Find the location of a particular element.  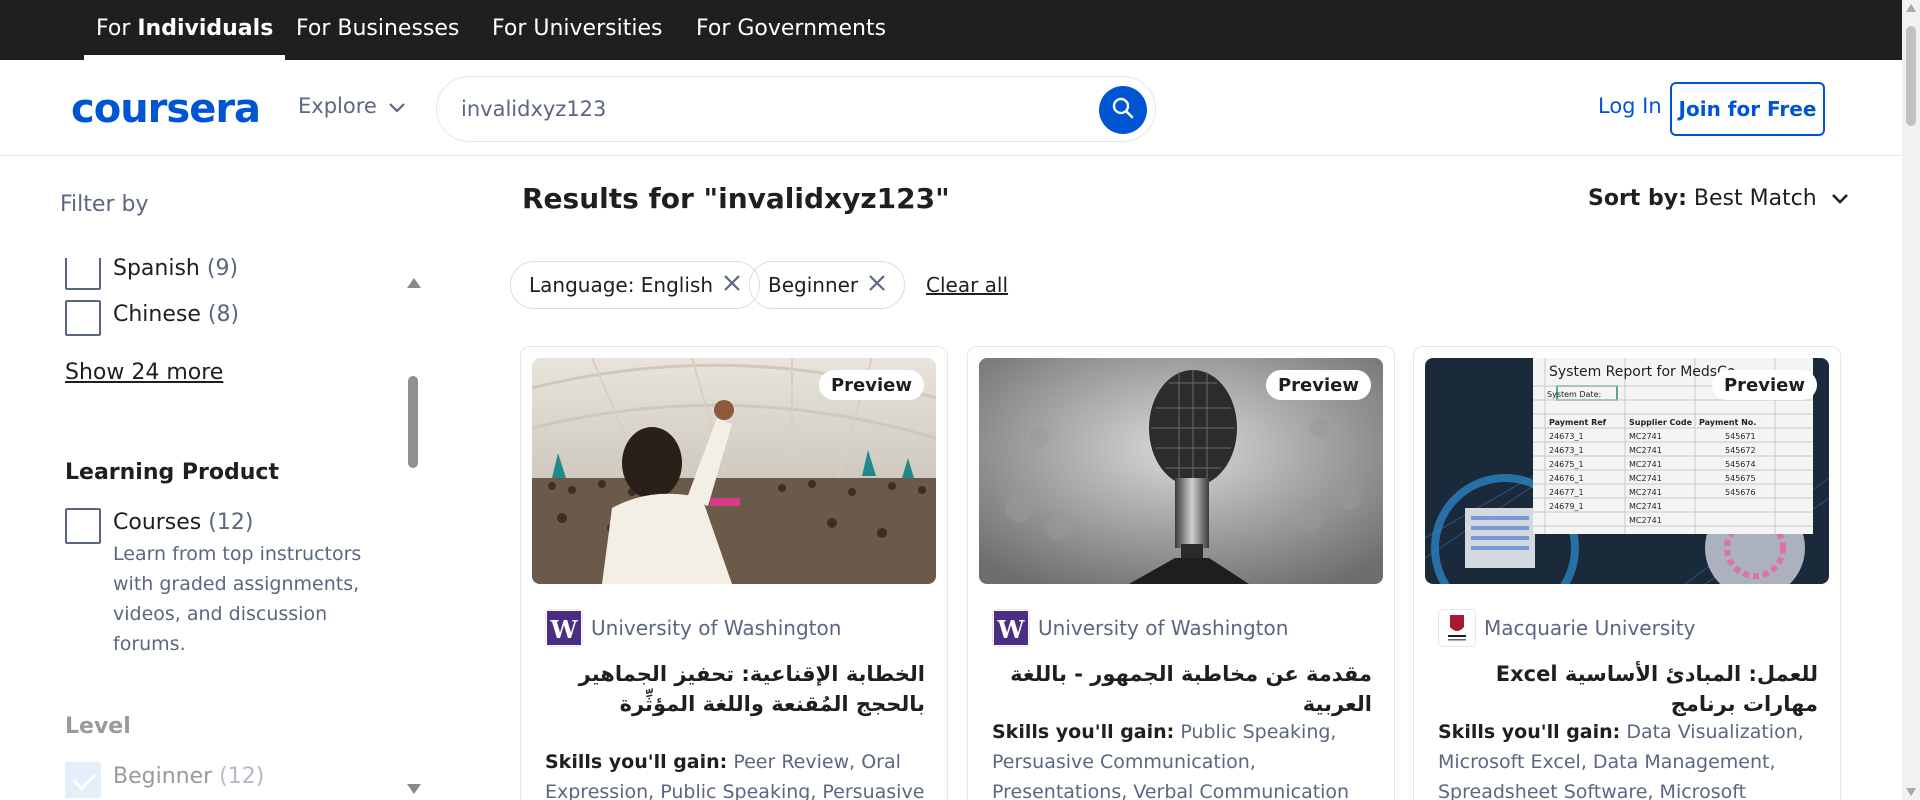

tab-for-universities: For Universities is located at coordinates (577, 30).